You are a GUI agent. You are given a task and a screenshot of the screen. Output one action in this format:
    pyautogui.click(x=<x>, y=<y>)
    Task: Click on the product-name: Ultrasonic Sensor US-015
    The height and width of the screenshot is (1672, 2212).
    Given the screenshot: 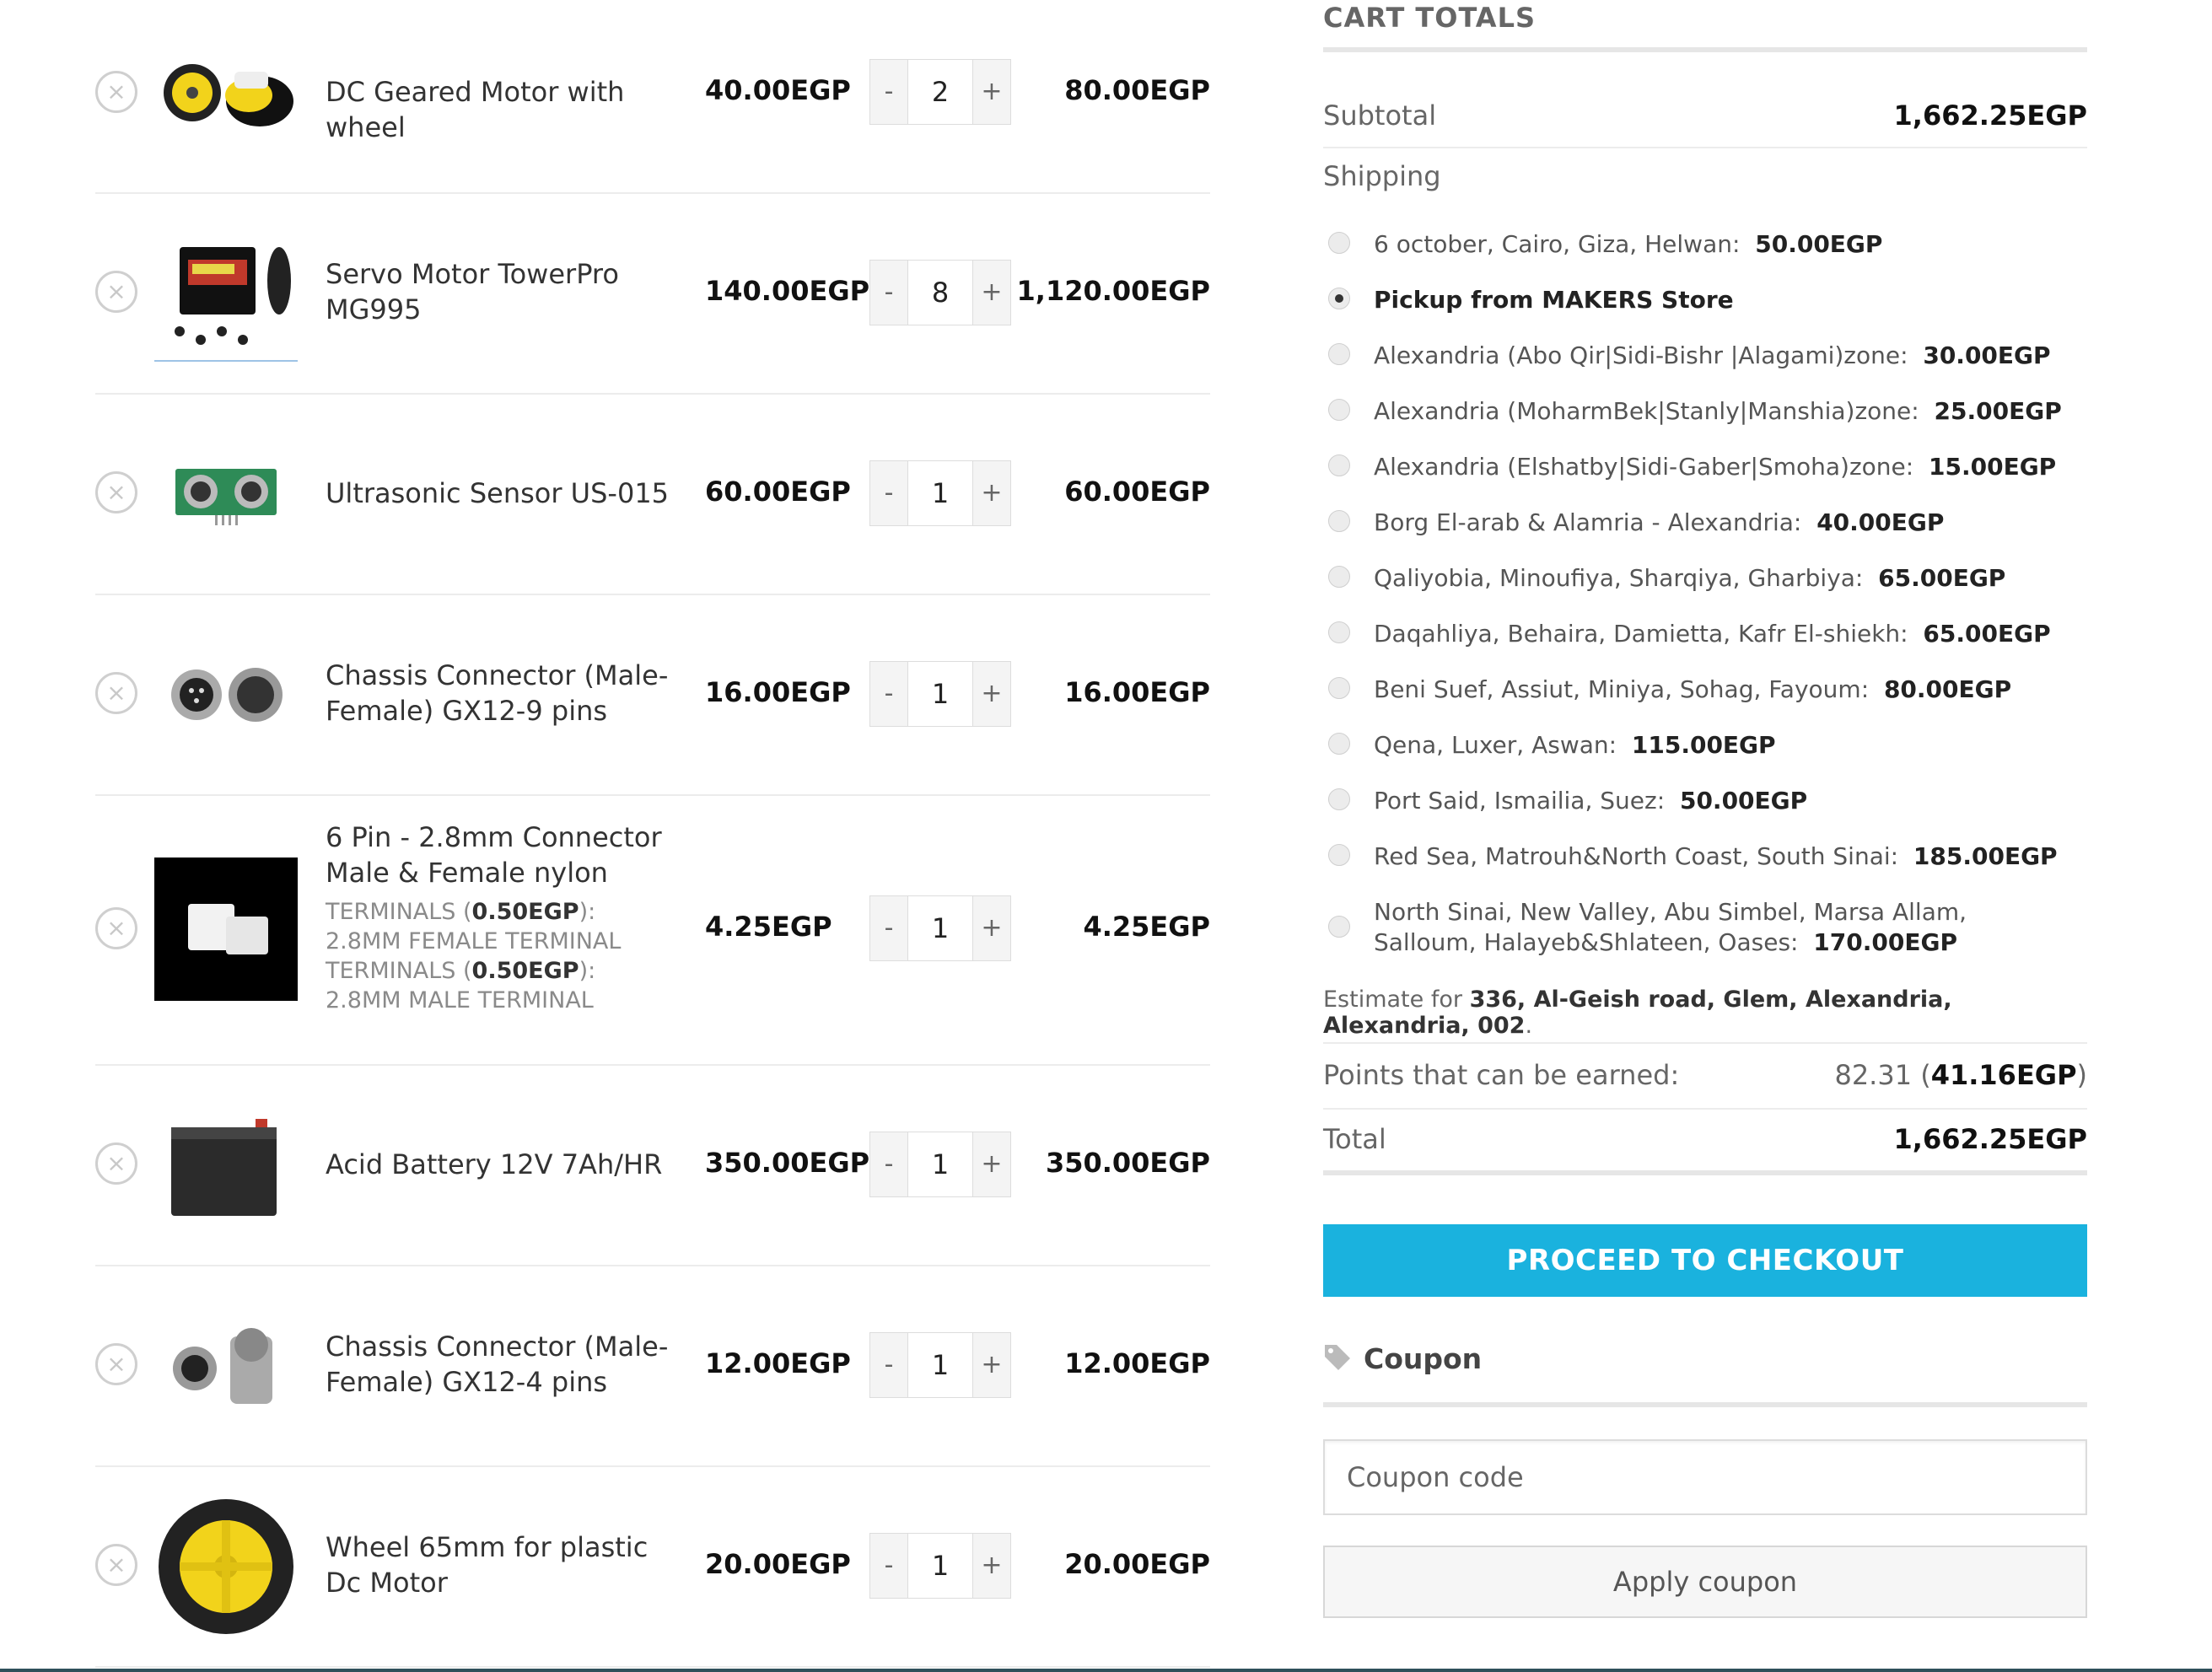 What is the action you would take?
    pyautogui.click(x=503, y=493)
    